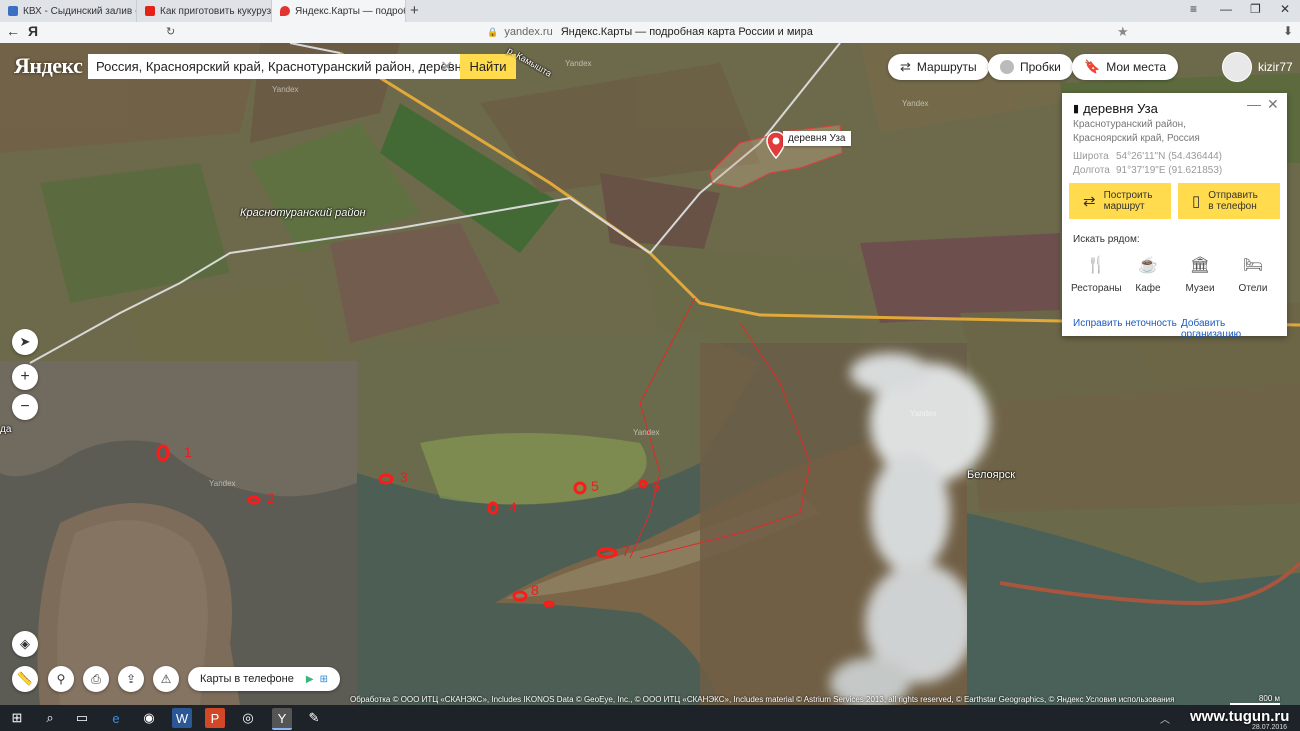  I want to click on zoom-out-button: −, so click(25, 407).